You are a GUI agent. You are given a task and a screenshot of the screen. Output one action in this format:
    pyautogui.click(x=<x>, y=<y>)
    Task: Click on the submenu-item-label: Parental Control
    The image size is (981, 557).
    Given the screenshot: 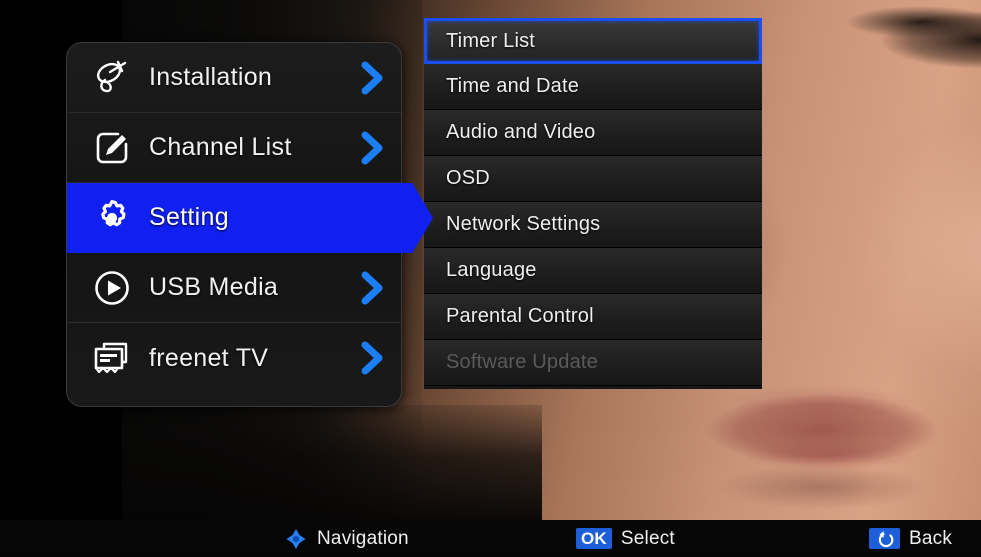 What is the action you would take?
    pyautogui.click(x=520, y=316)
    